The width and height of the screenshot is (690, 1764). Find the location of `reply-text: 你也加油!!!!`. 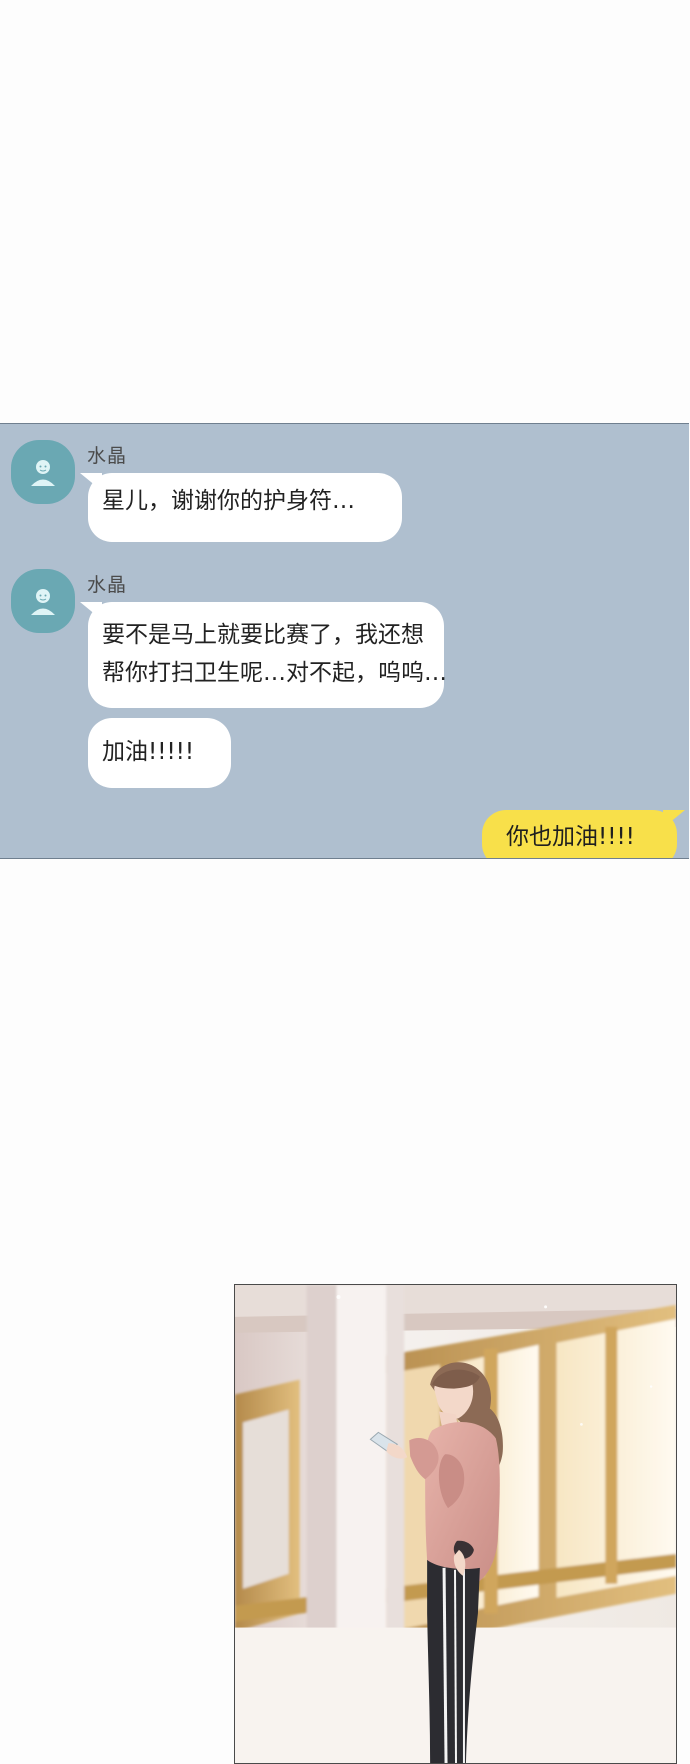

reply-text: 你也加油!!!! is located at coordinates (570, 837).